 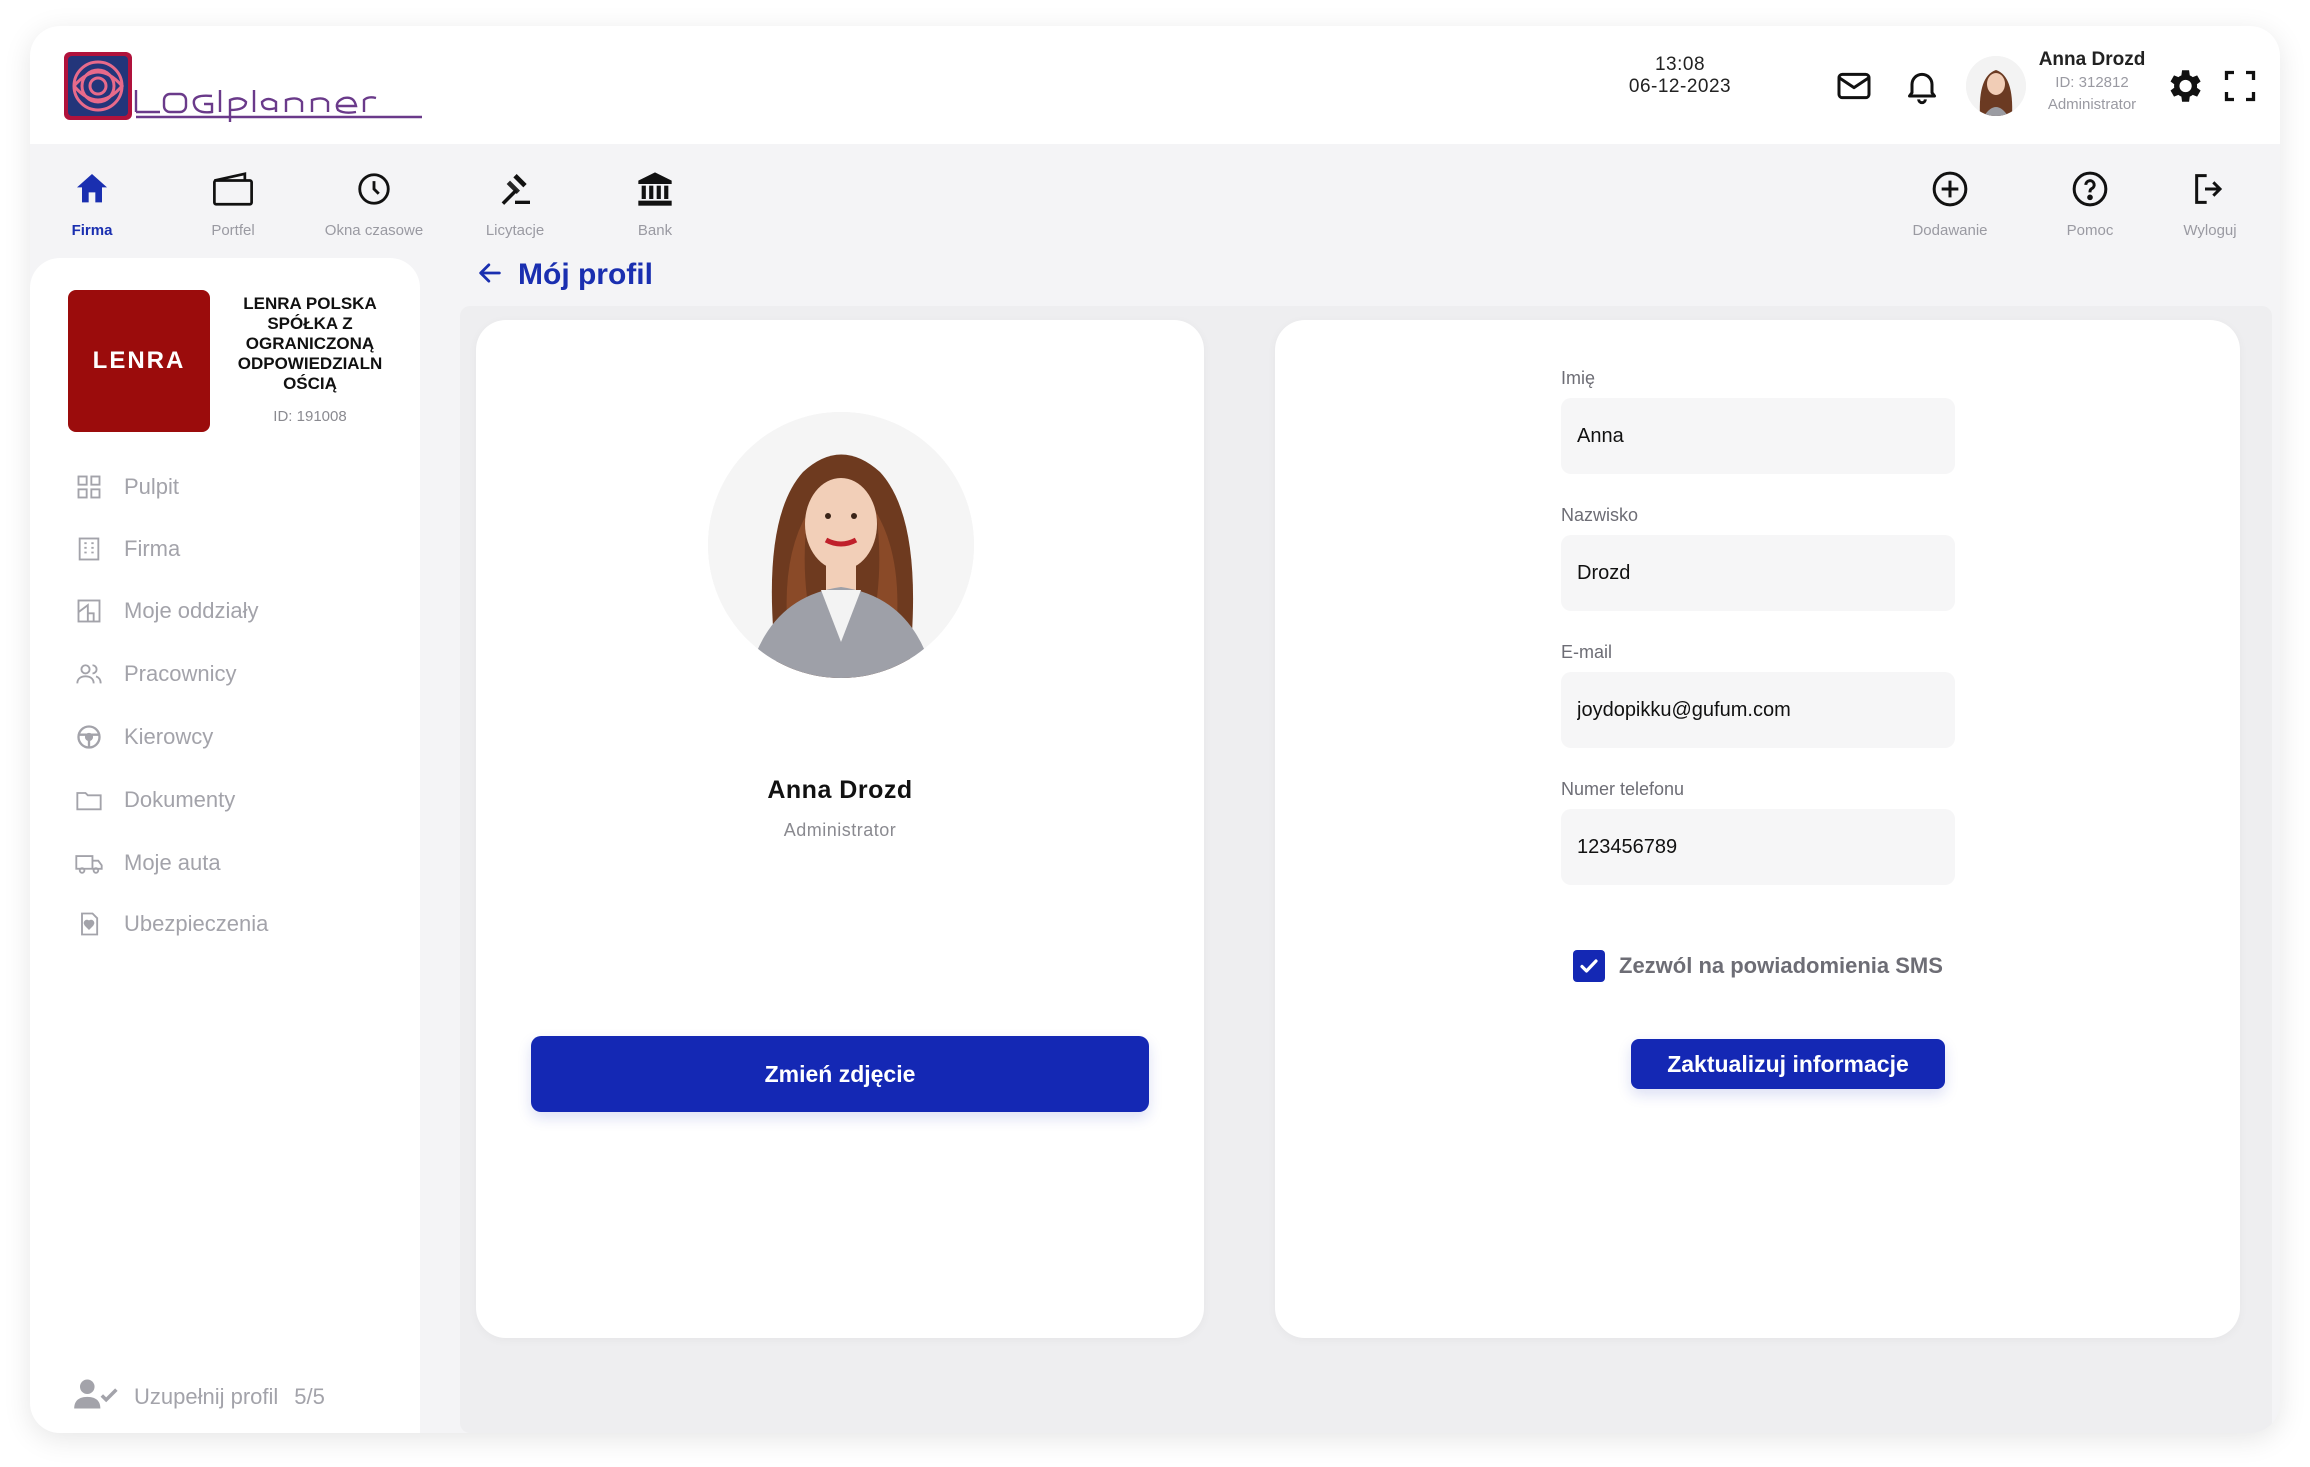 What do you see at coordinates (196, 923) in the screenshot?
I see `sidebar-item-label: Ubezpieczenia` at bounding box center [196, 923].